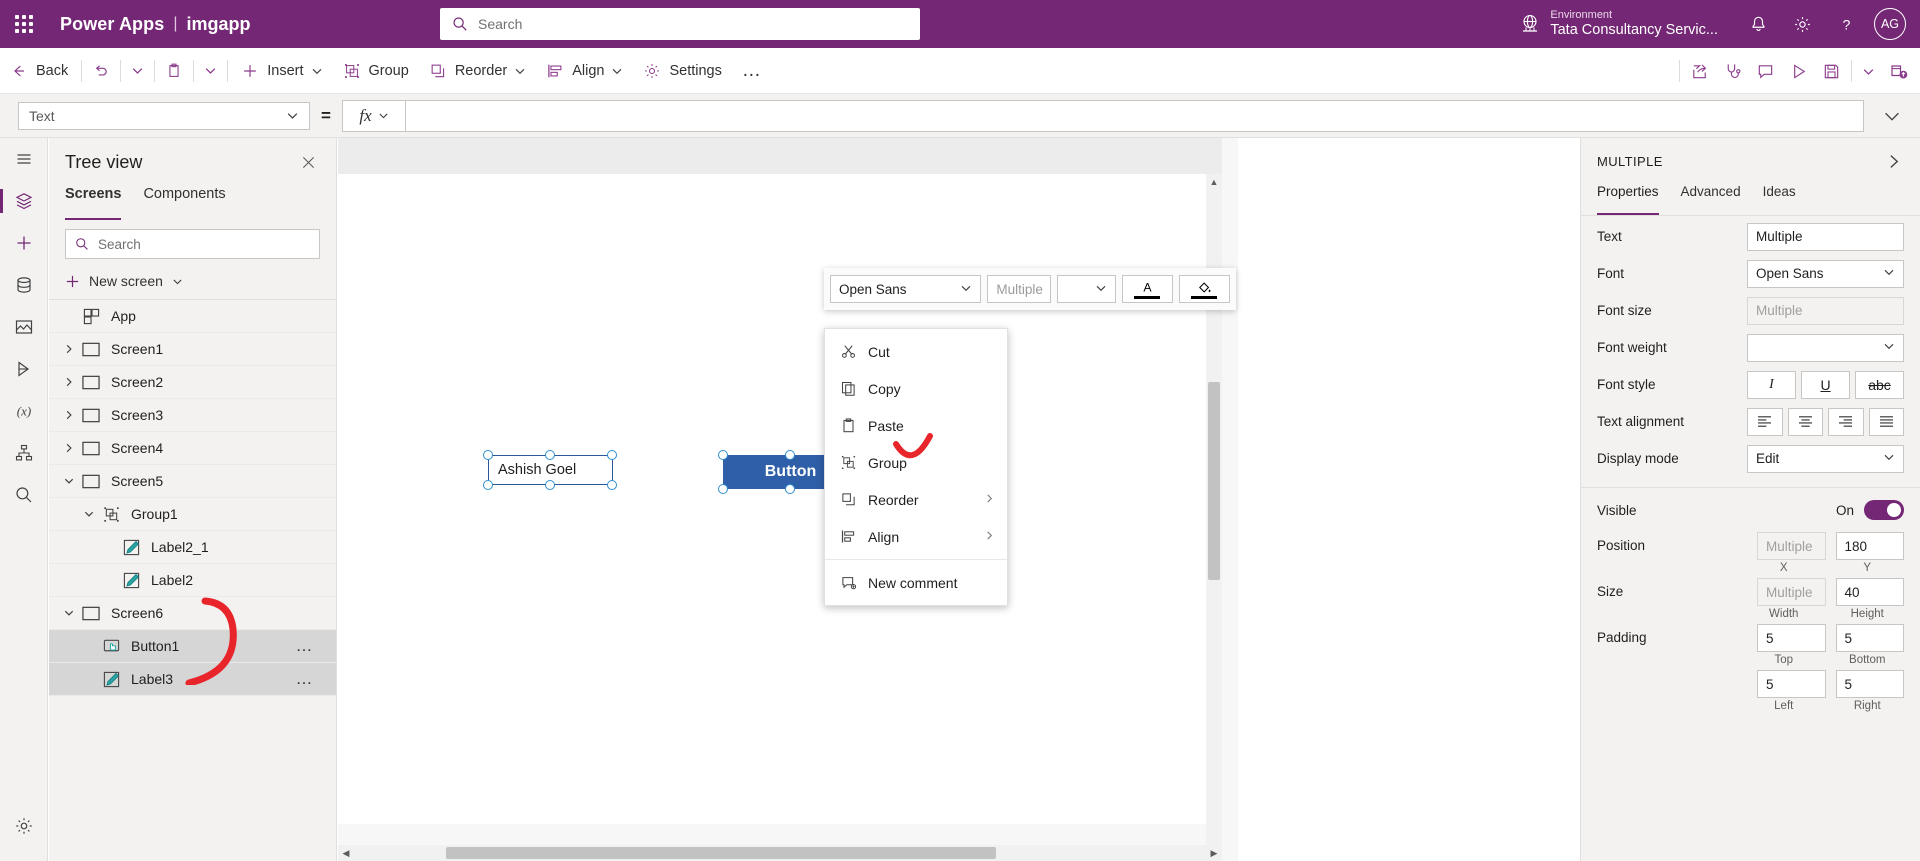  I want to click on question-icon: ?, so click(1846, 24).